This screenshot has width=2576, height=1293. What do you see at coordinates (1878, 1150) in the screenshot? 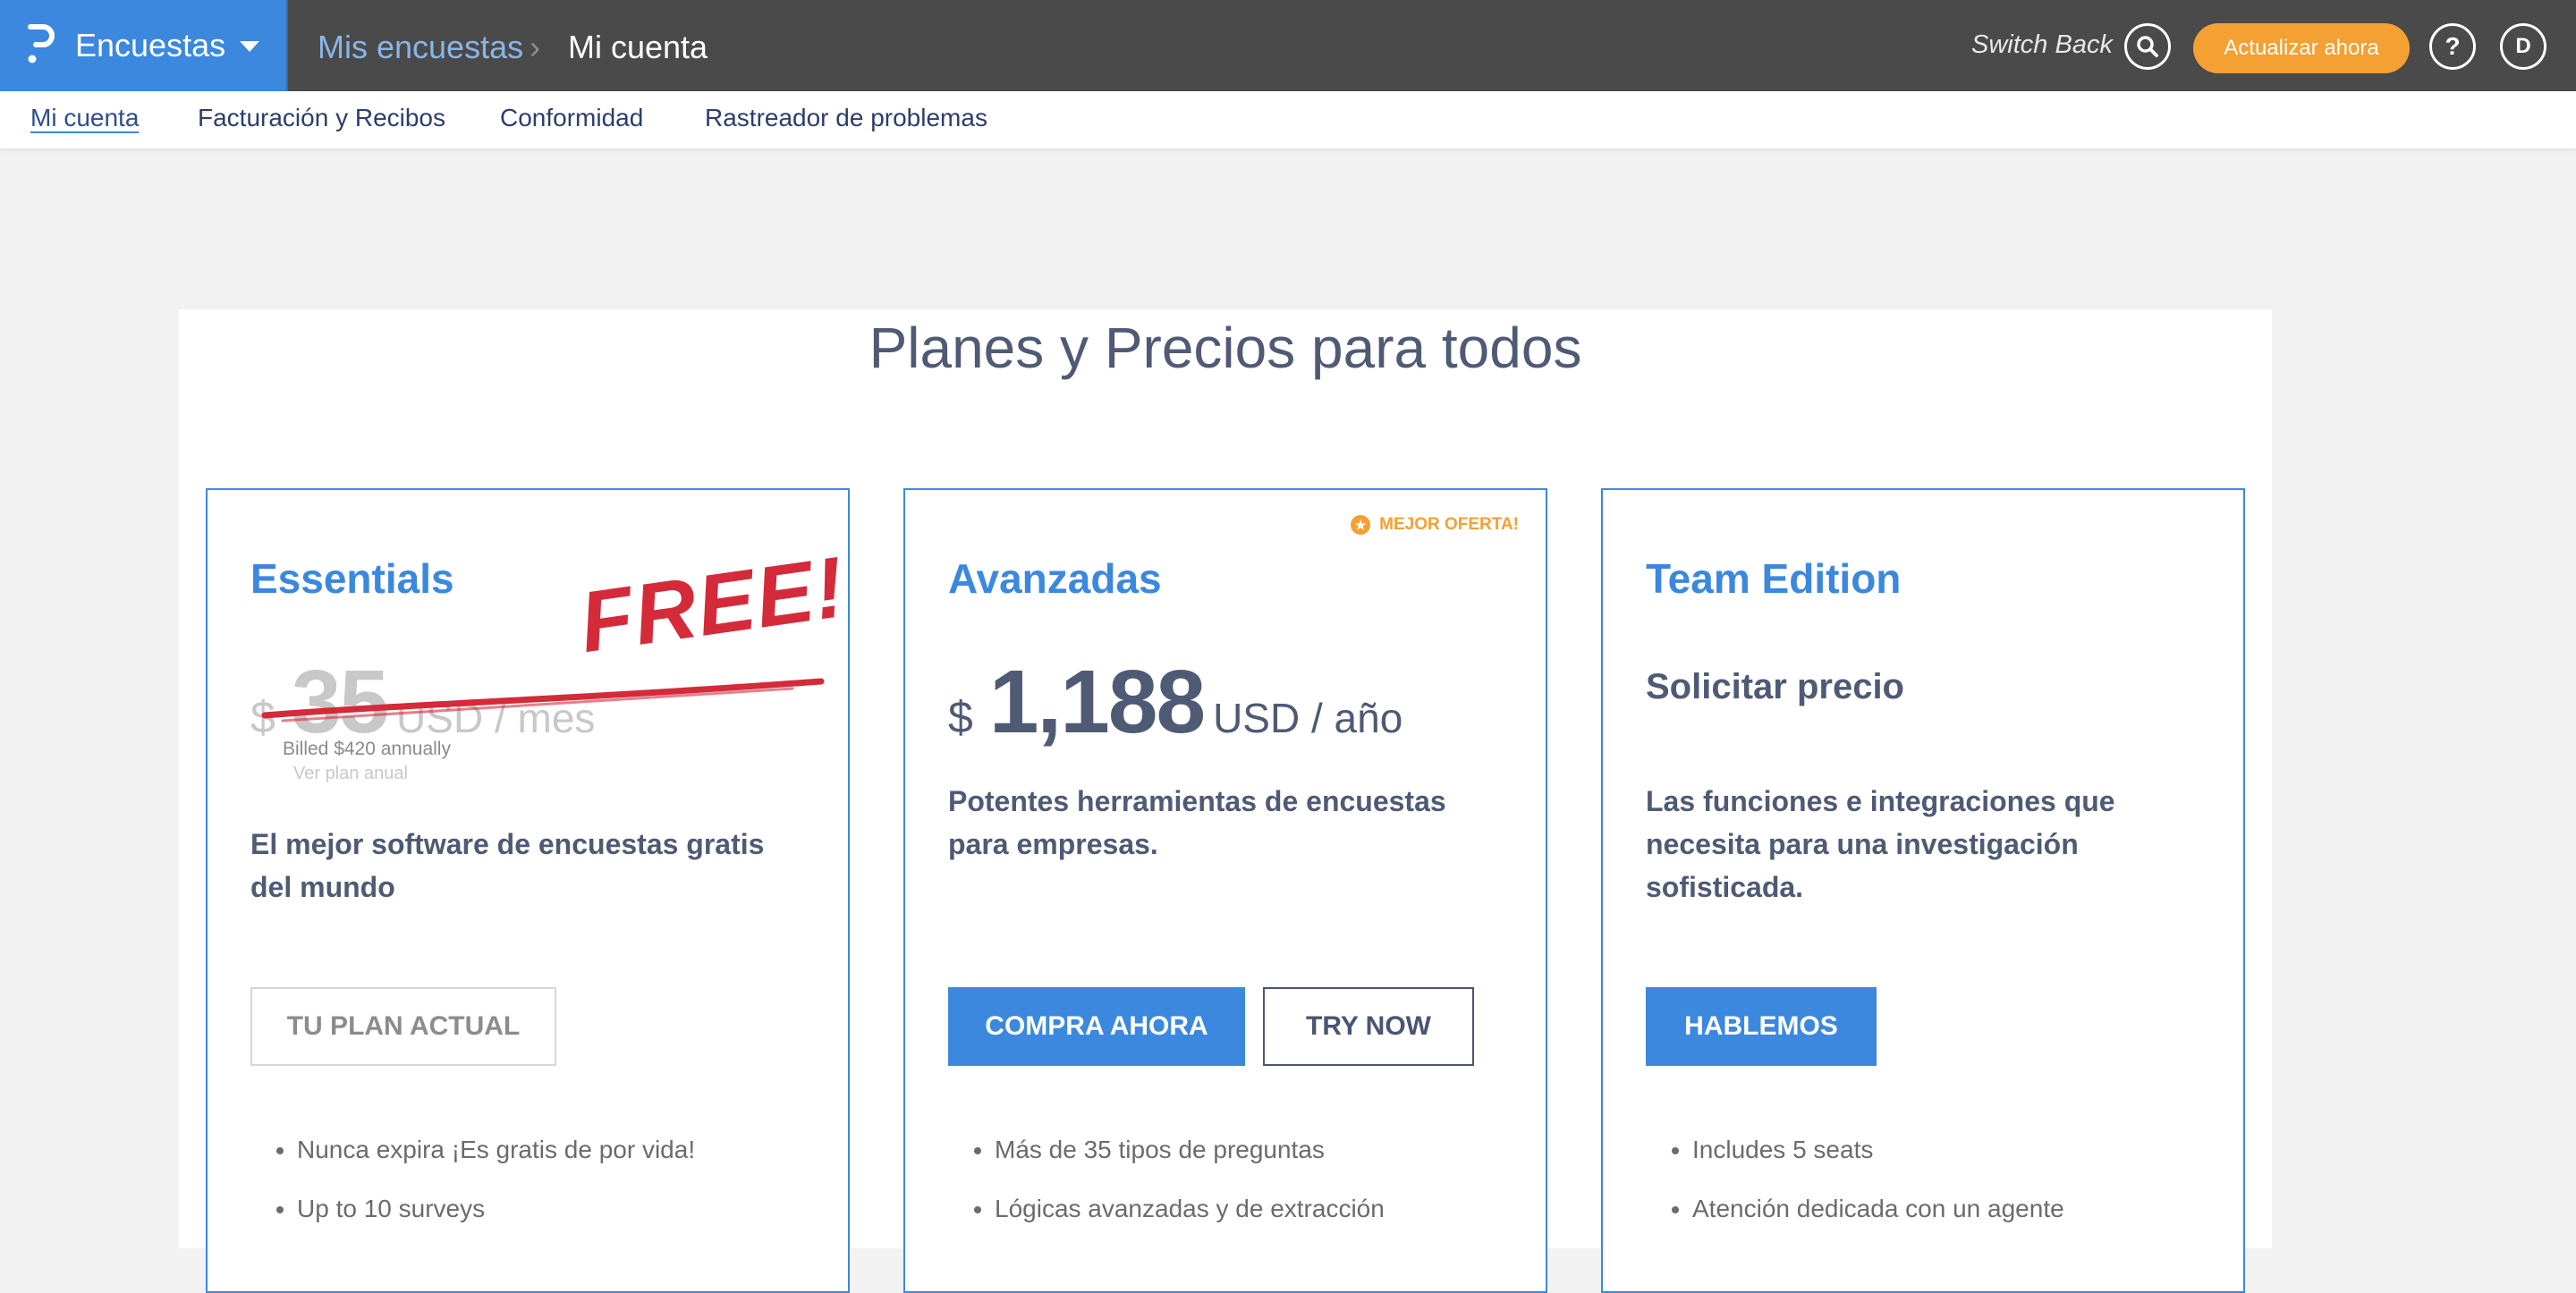
I see `list-item: Includes 5 seats` at bounding box center [1878, 1150].